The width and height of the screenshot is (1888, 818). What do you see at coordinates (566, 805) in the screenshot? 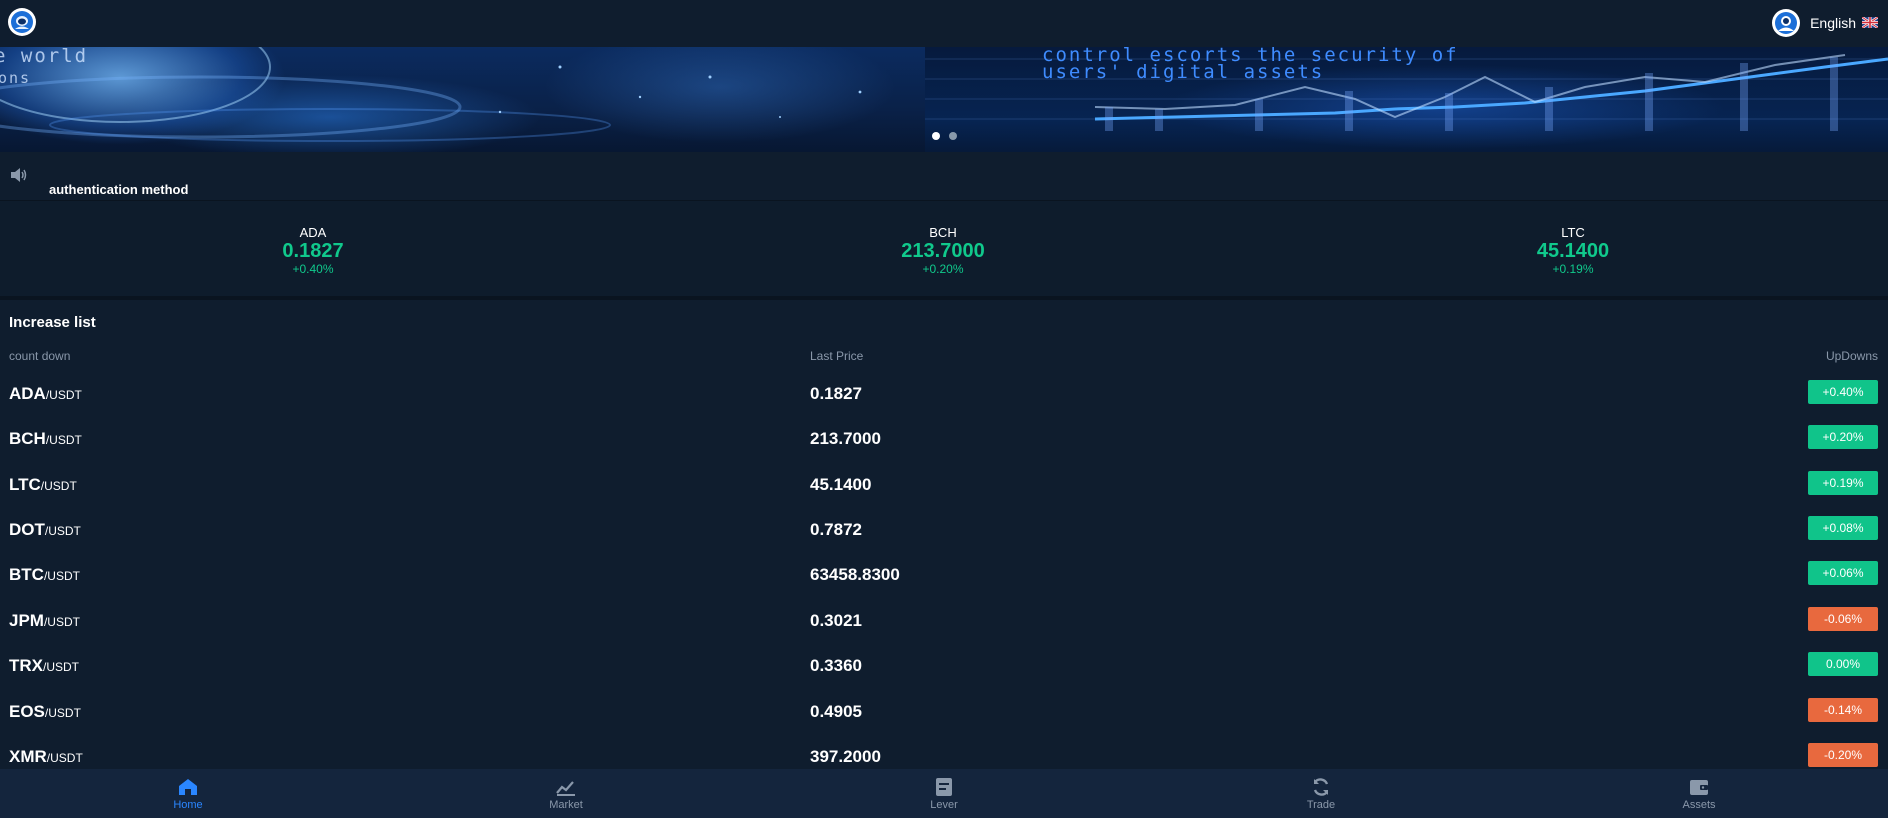
I see `tab-label: Market` at bounding box center [566, 805].